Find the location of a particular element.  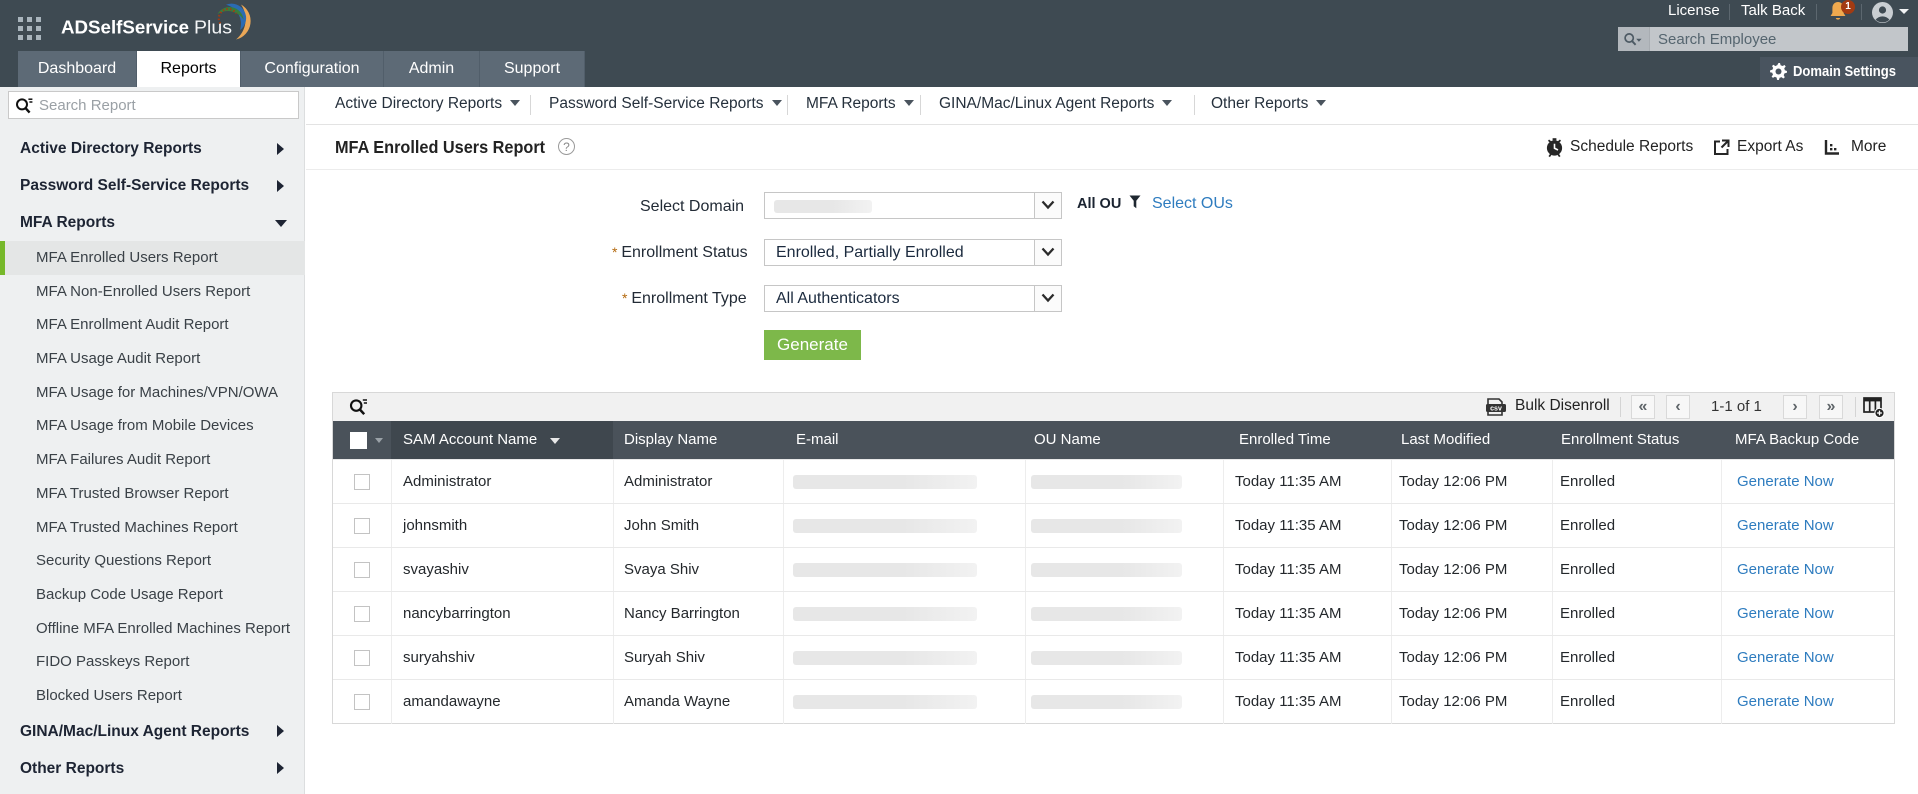

svg-text: csv is located at coordinates (1496, 409).